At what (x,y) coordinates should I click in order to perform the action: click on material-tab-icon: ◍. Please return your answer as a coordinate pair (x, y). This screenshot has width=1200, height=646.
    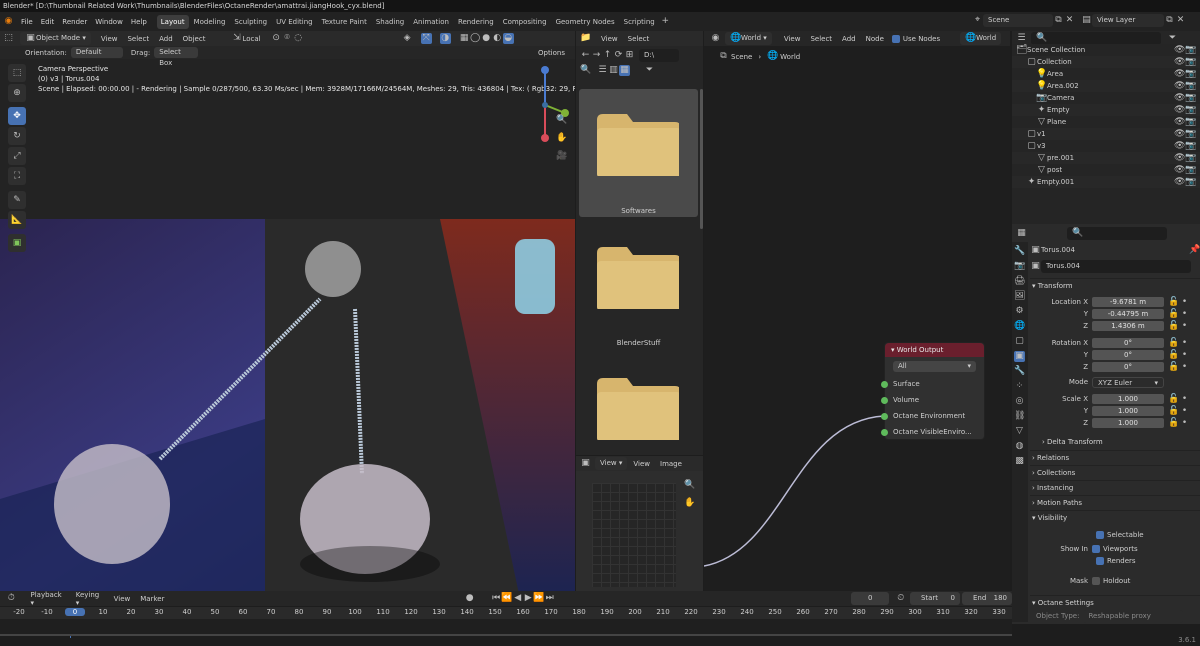
    Looking at the image, I should click on (1019, 446).